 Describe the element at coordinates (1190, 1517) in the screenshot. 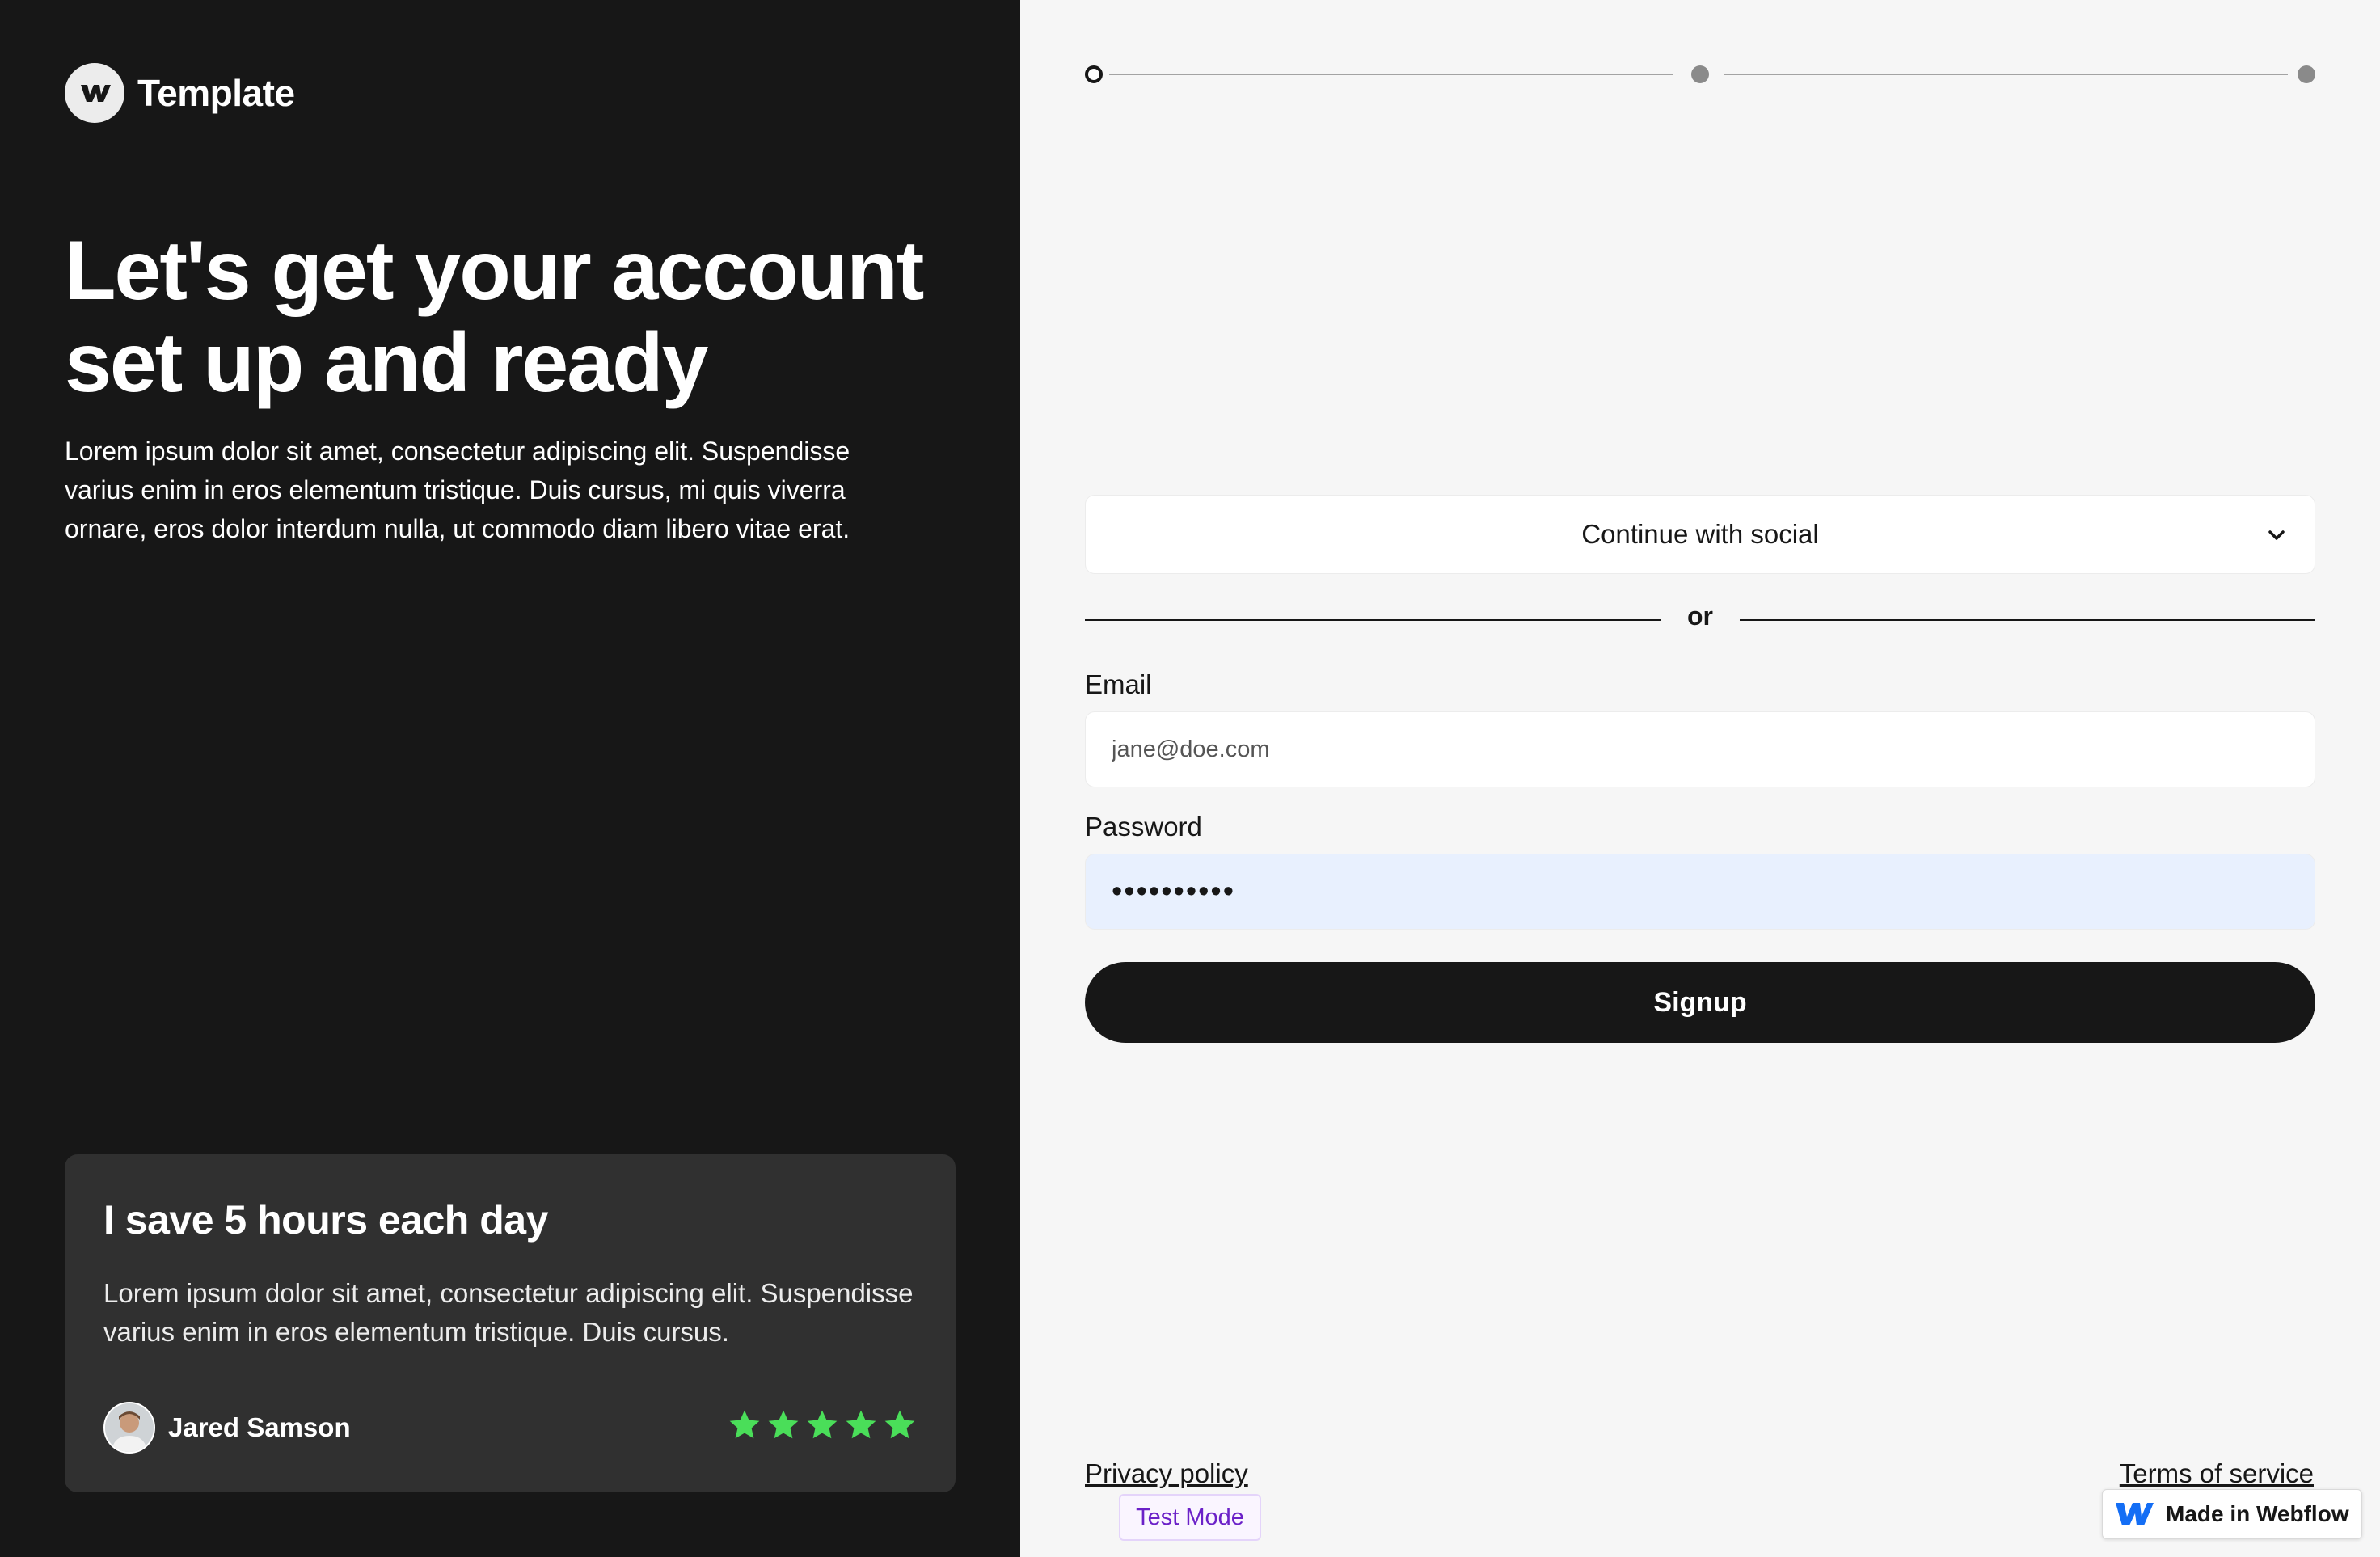

I see `test-mode-badge: Test Mode` at that location.